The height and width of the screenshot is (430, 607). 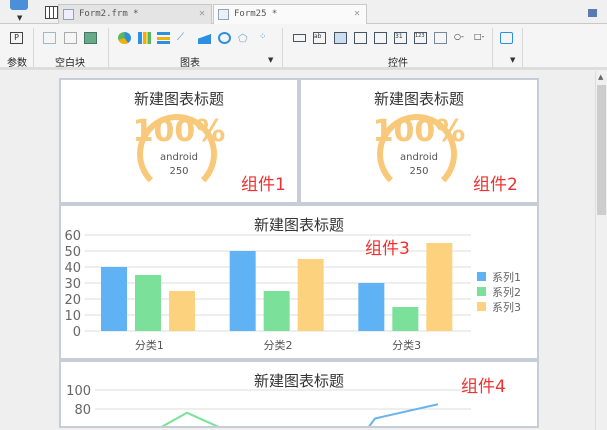 I want to click on y-tick-label: 20, so click(x=72, y=300).